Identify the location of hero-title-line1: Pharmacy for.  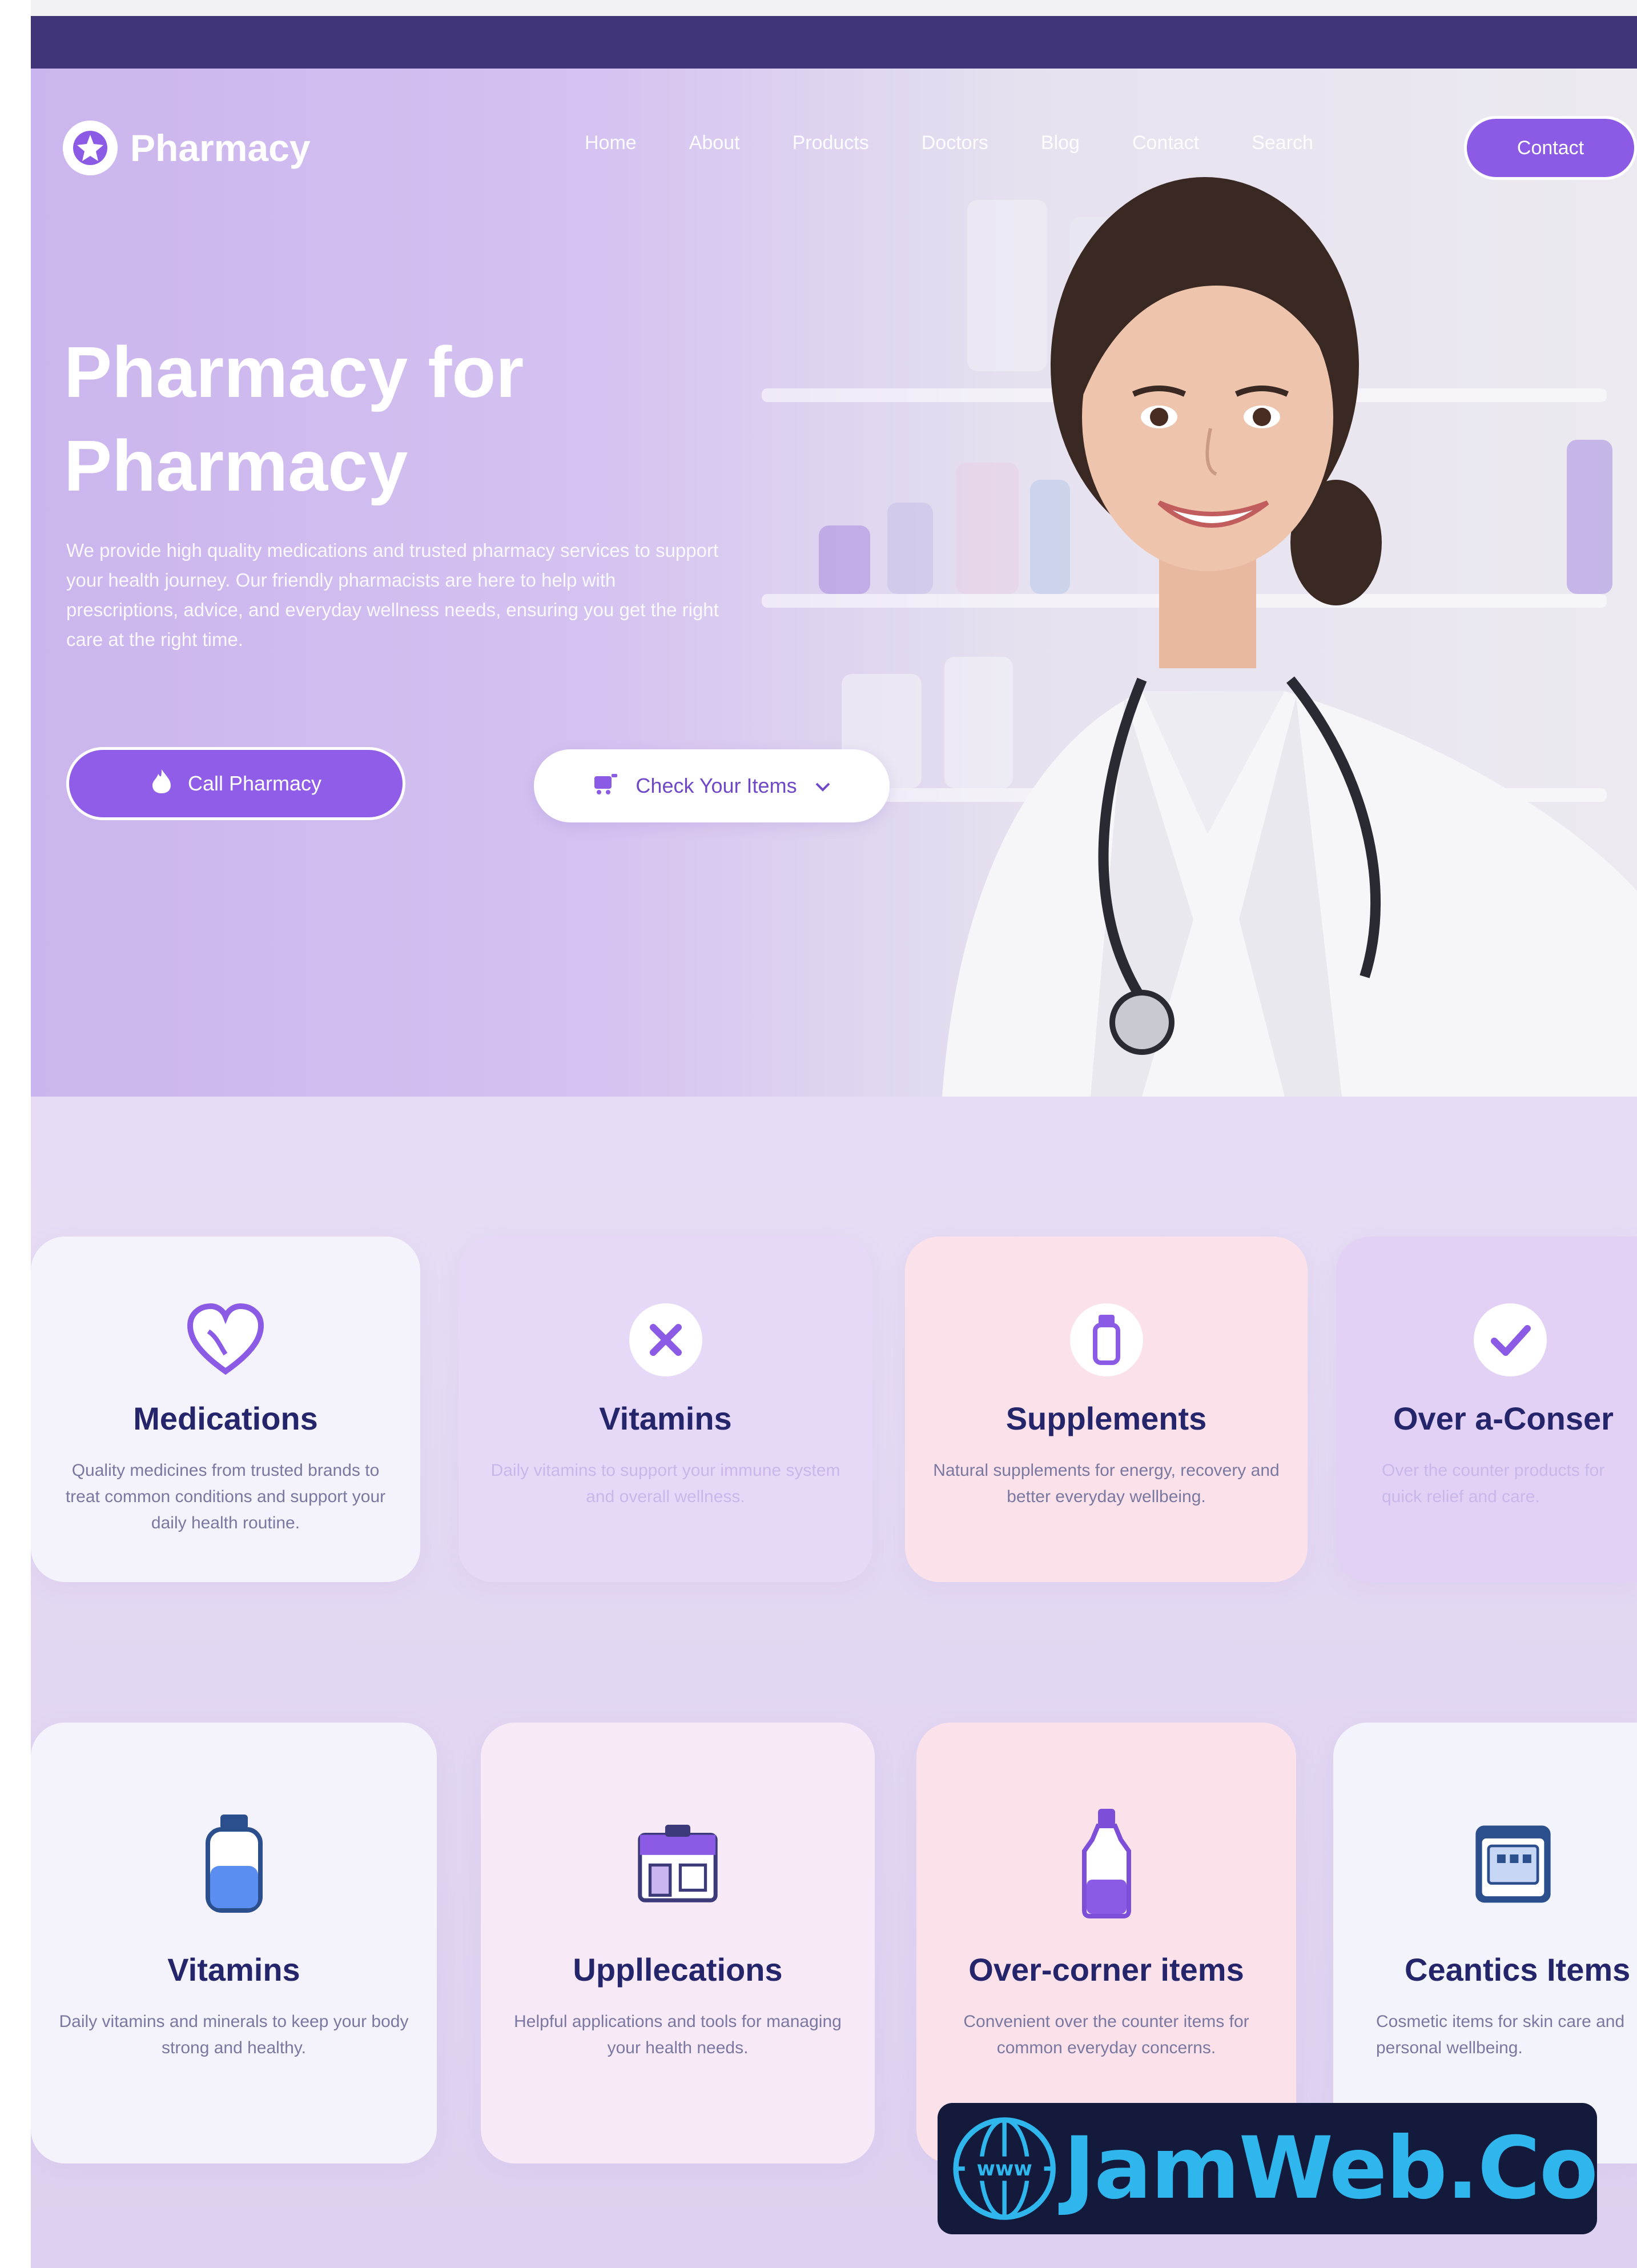
(294, 372).